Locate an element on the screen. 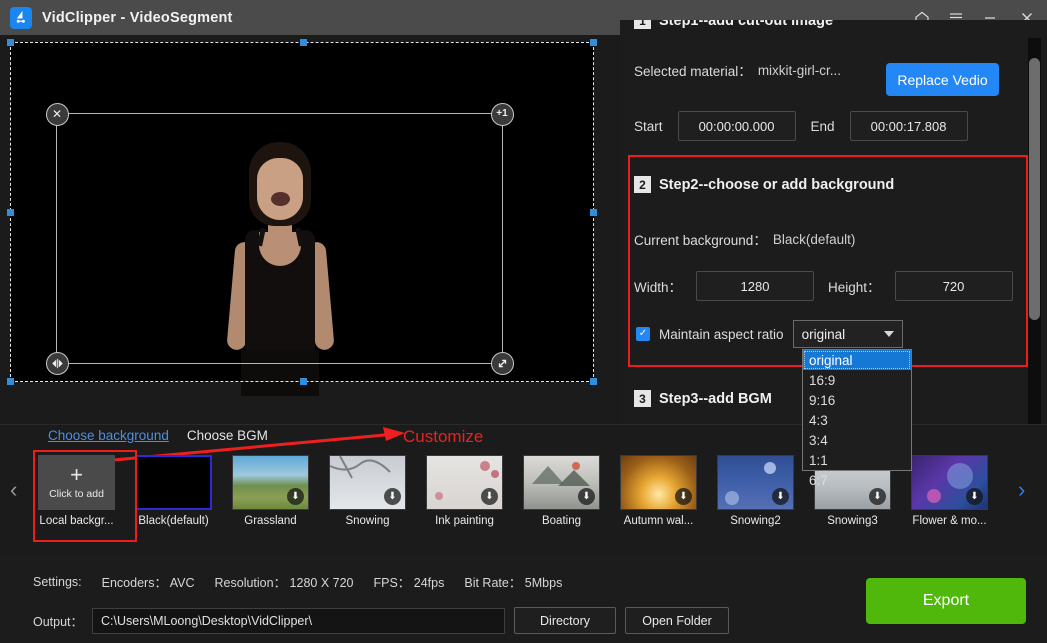 The width and height of the screenshot is (1047, 643). scrollbar-thumb is located at coordinates (1034, 189).